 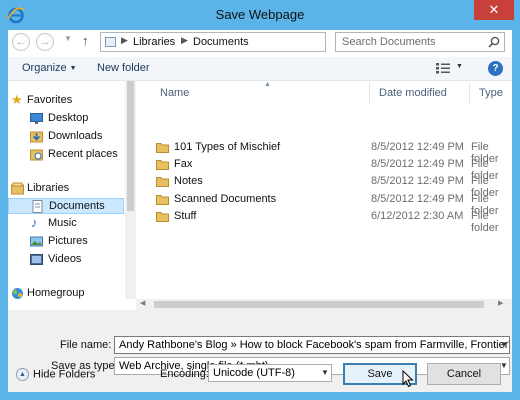 I want to click on horizontal-scrollbar: ◀ ▶, so click(x=324, y=304).